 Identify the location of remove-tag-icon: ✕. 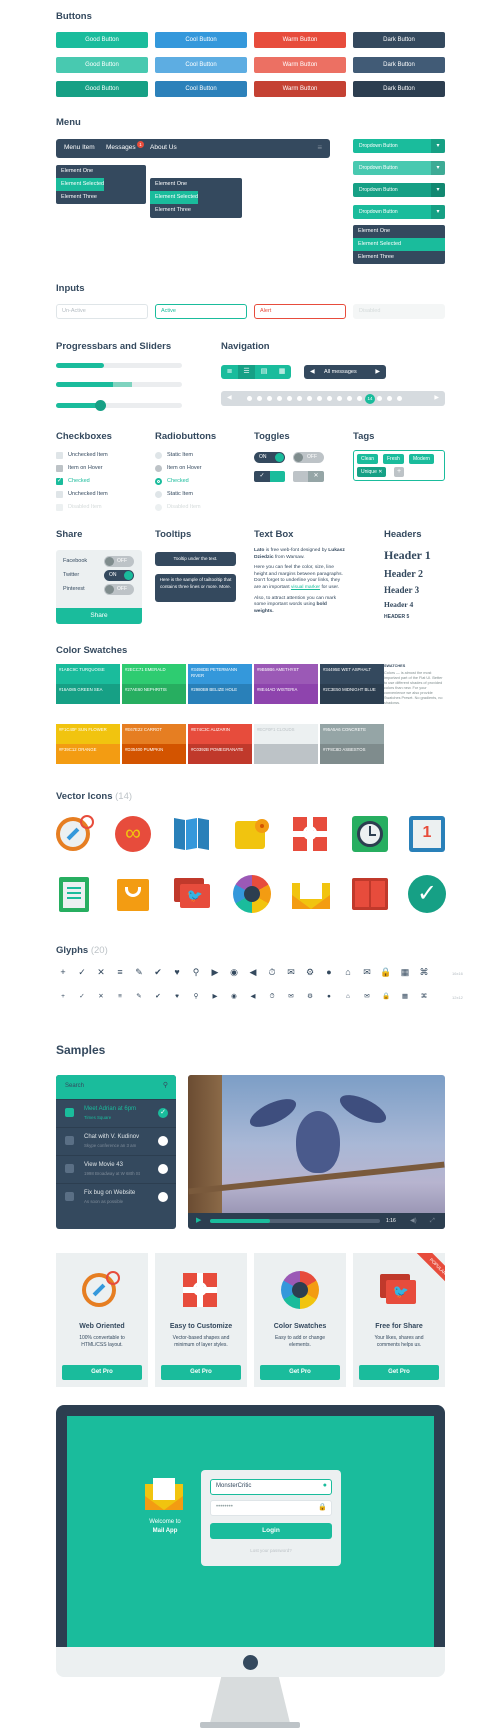
(380, 472).